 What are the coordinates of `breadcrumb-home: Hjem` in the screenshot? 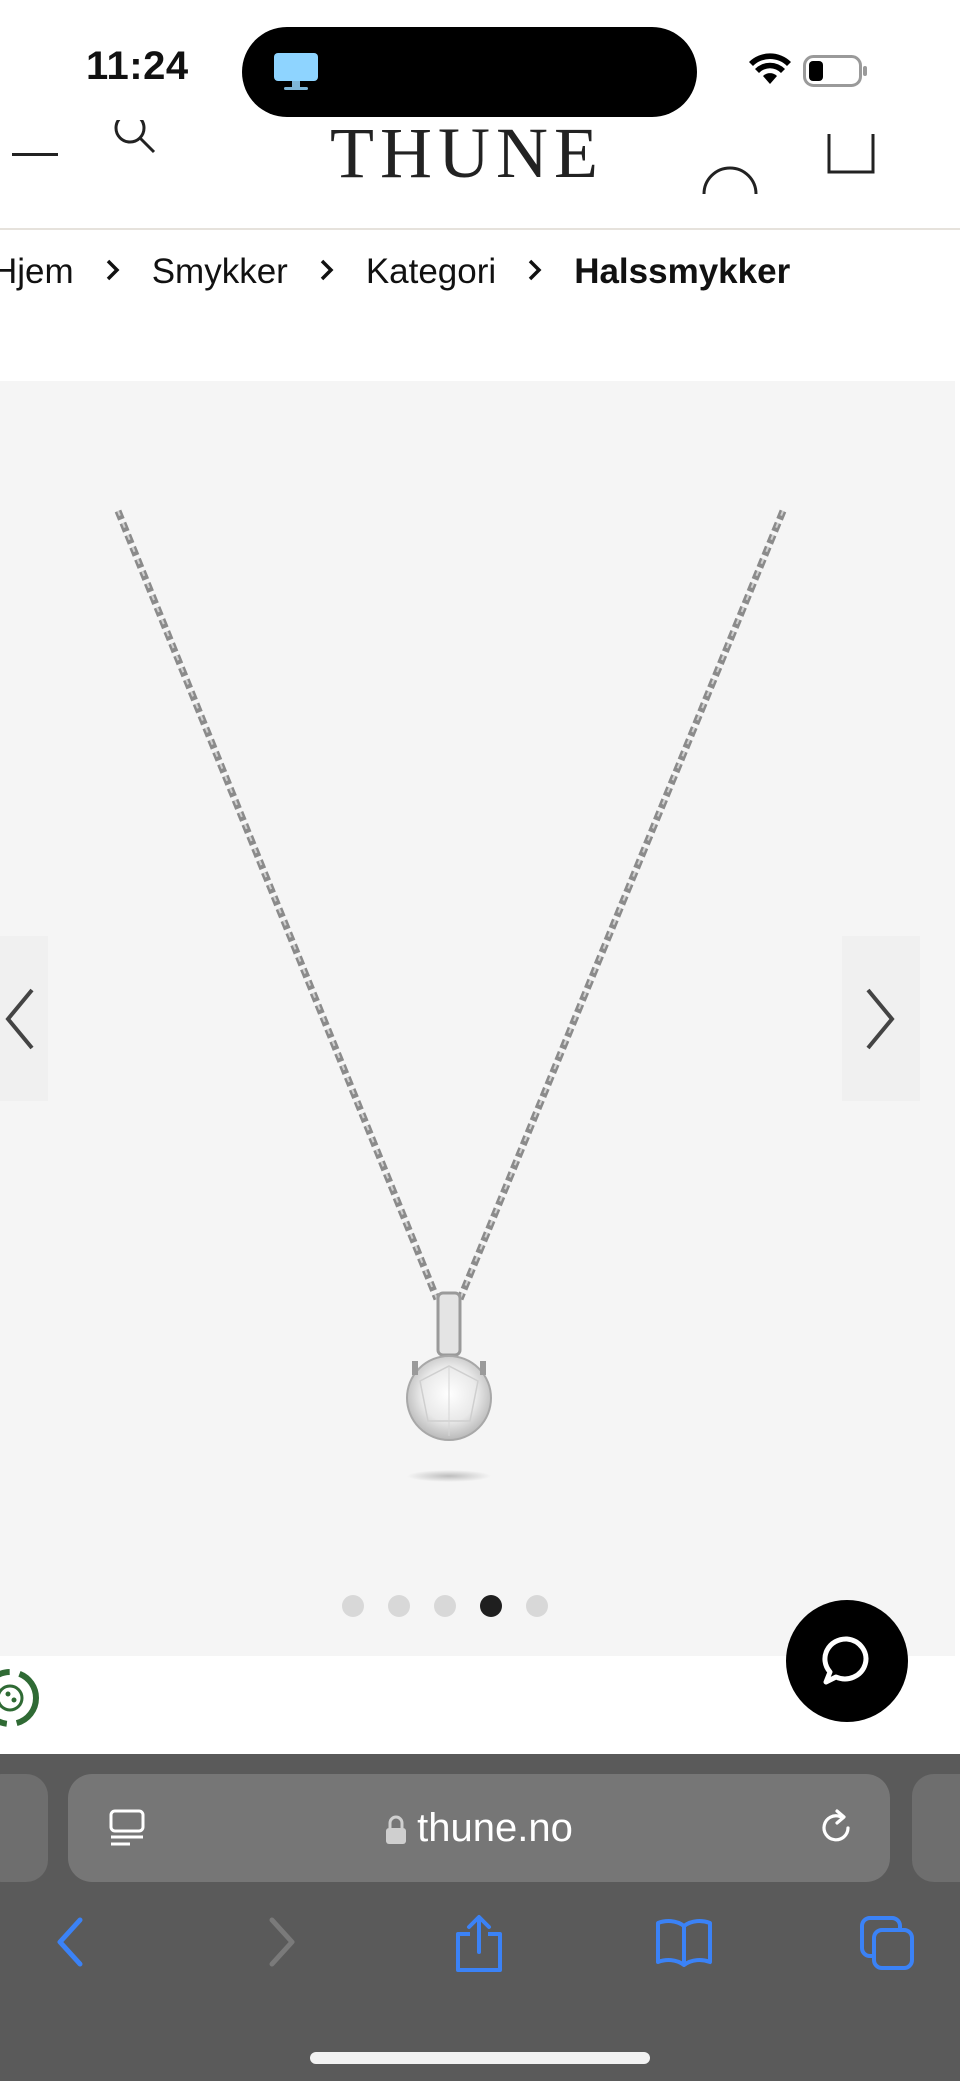 It's located at (37, 272).